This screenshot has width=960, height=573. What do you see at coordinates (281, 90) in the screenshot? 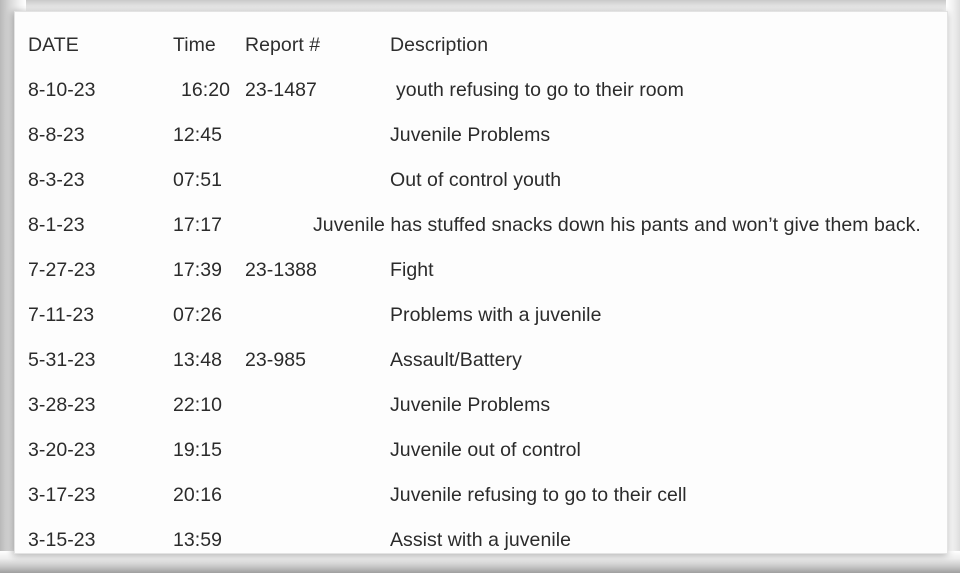
I see `cell-report: 23-1487` at bounding box center [281, 90].